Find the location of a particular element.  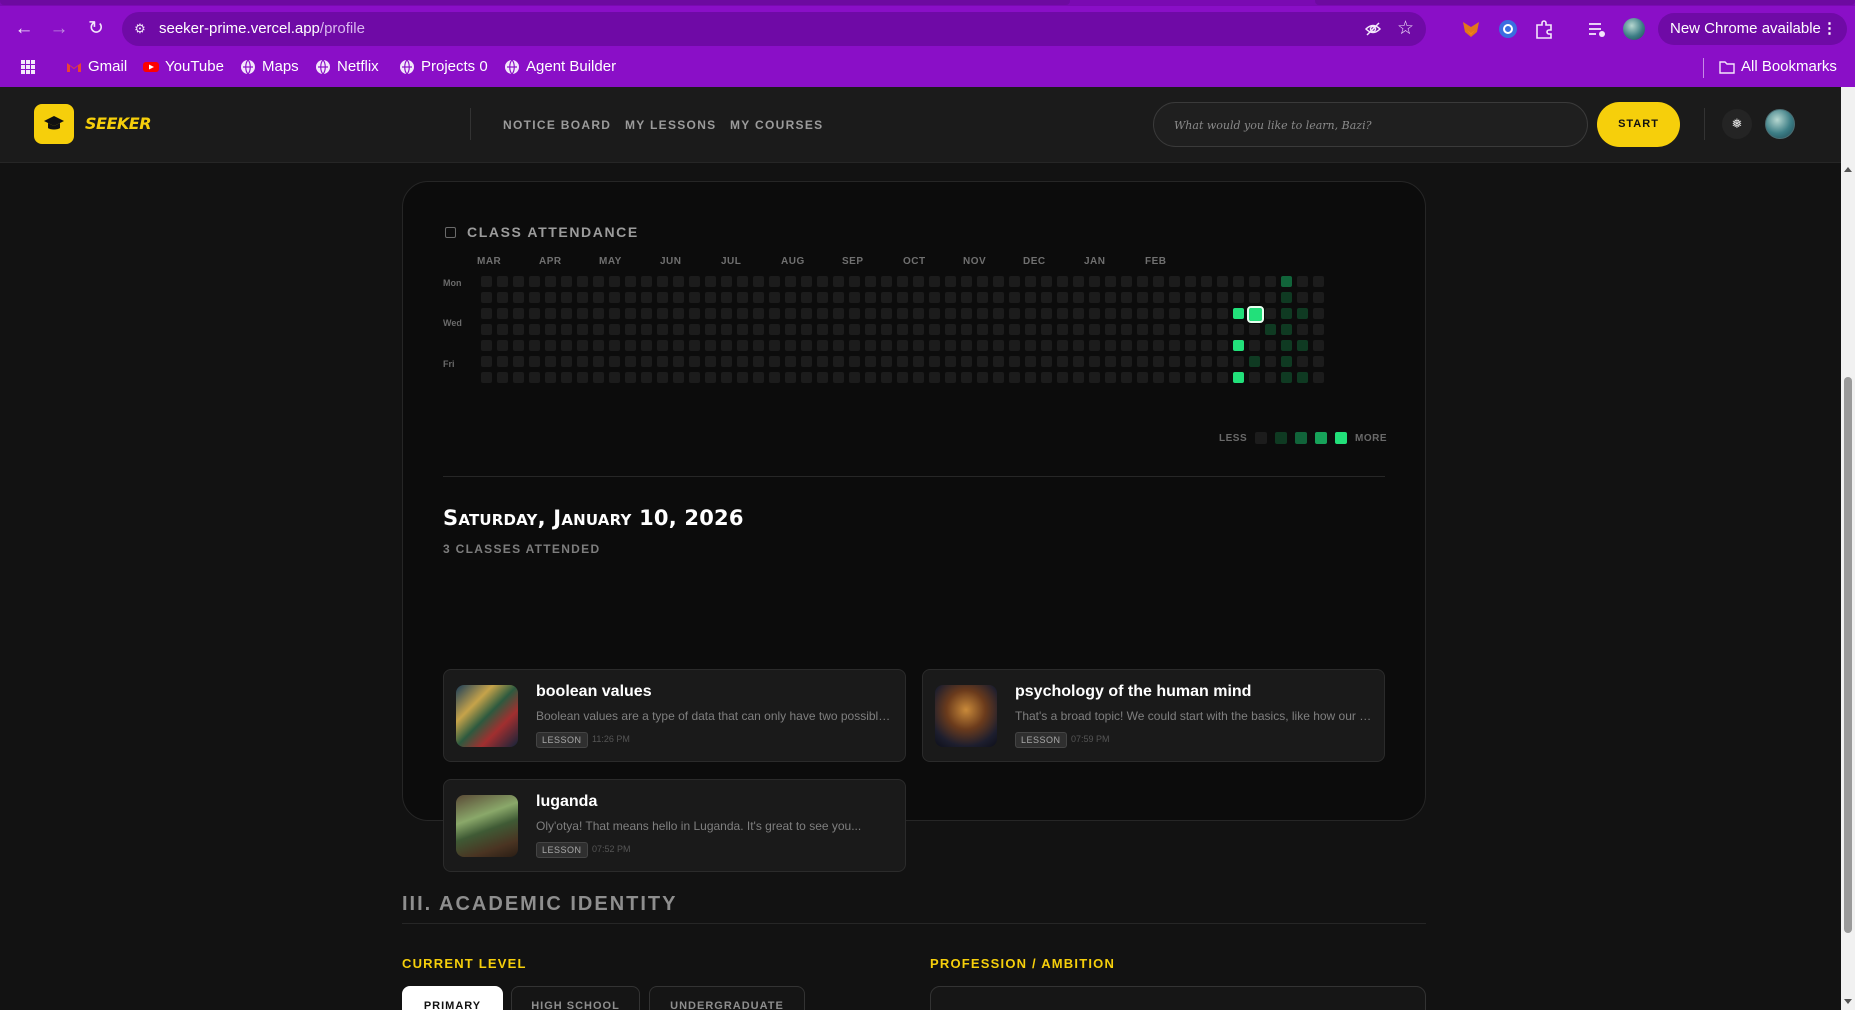

apps-grid-icon is located at coordinates (30, 67).